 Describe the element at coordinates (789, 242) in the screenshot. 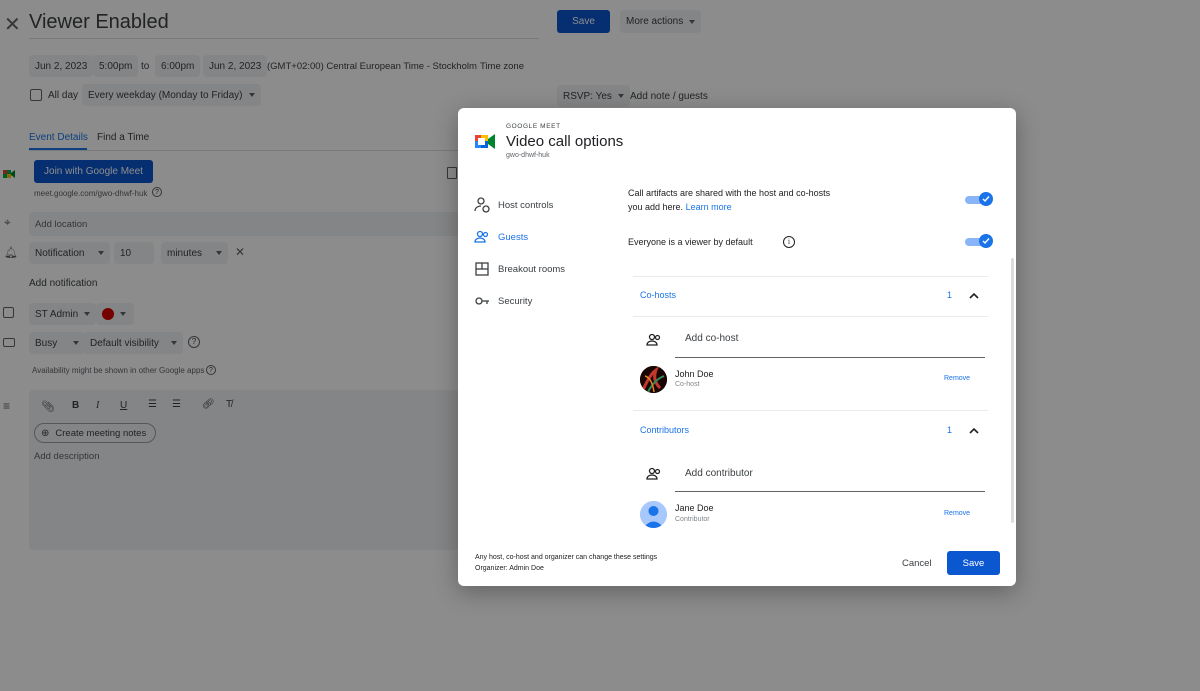

I see `info-icon: i` at that location.